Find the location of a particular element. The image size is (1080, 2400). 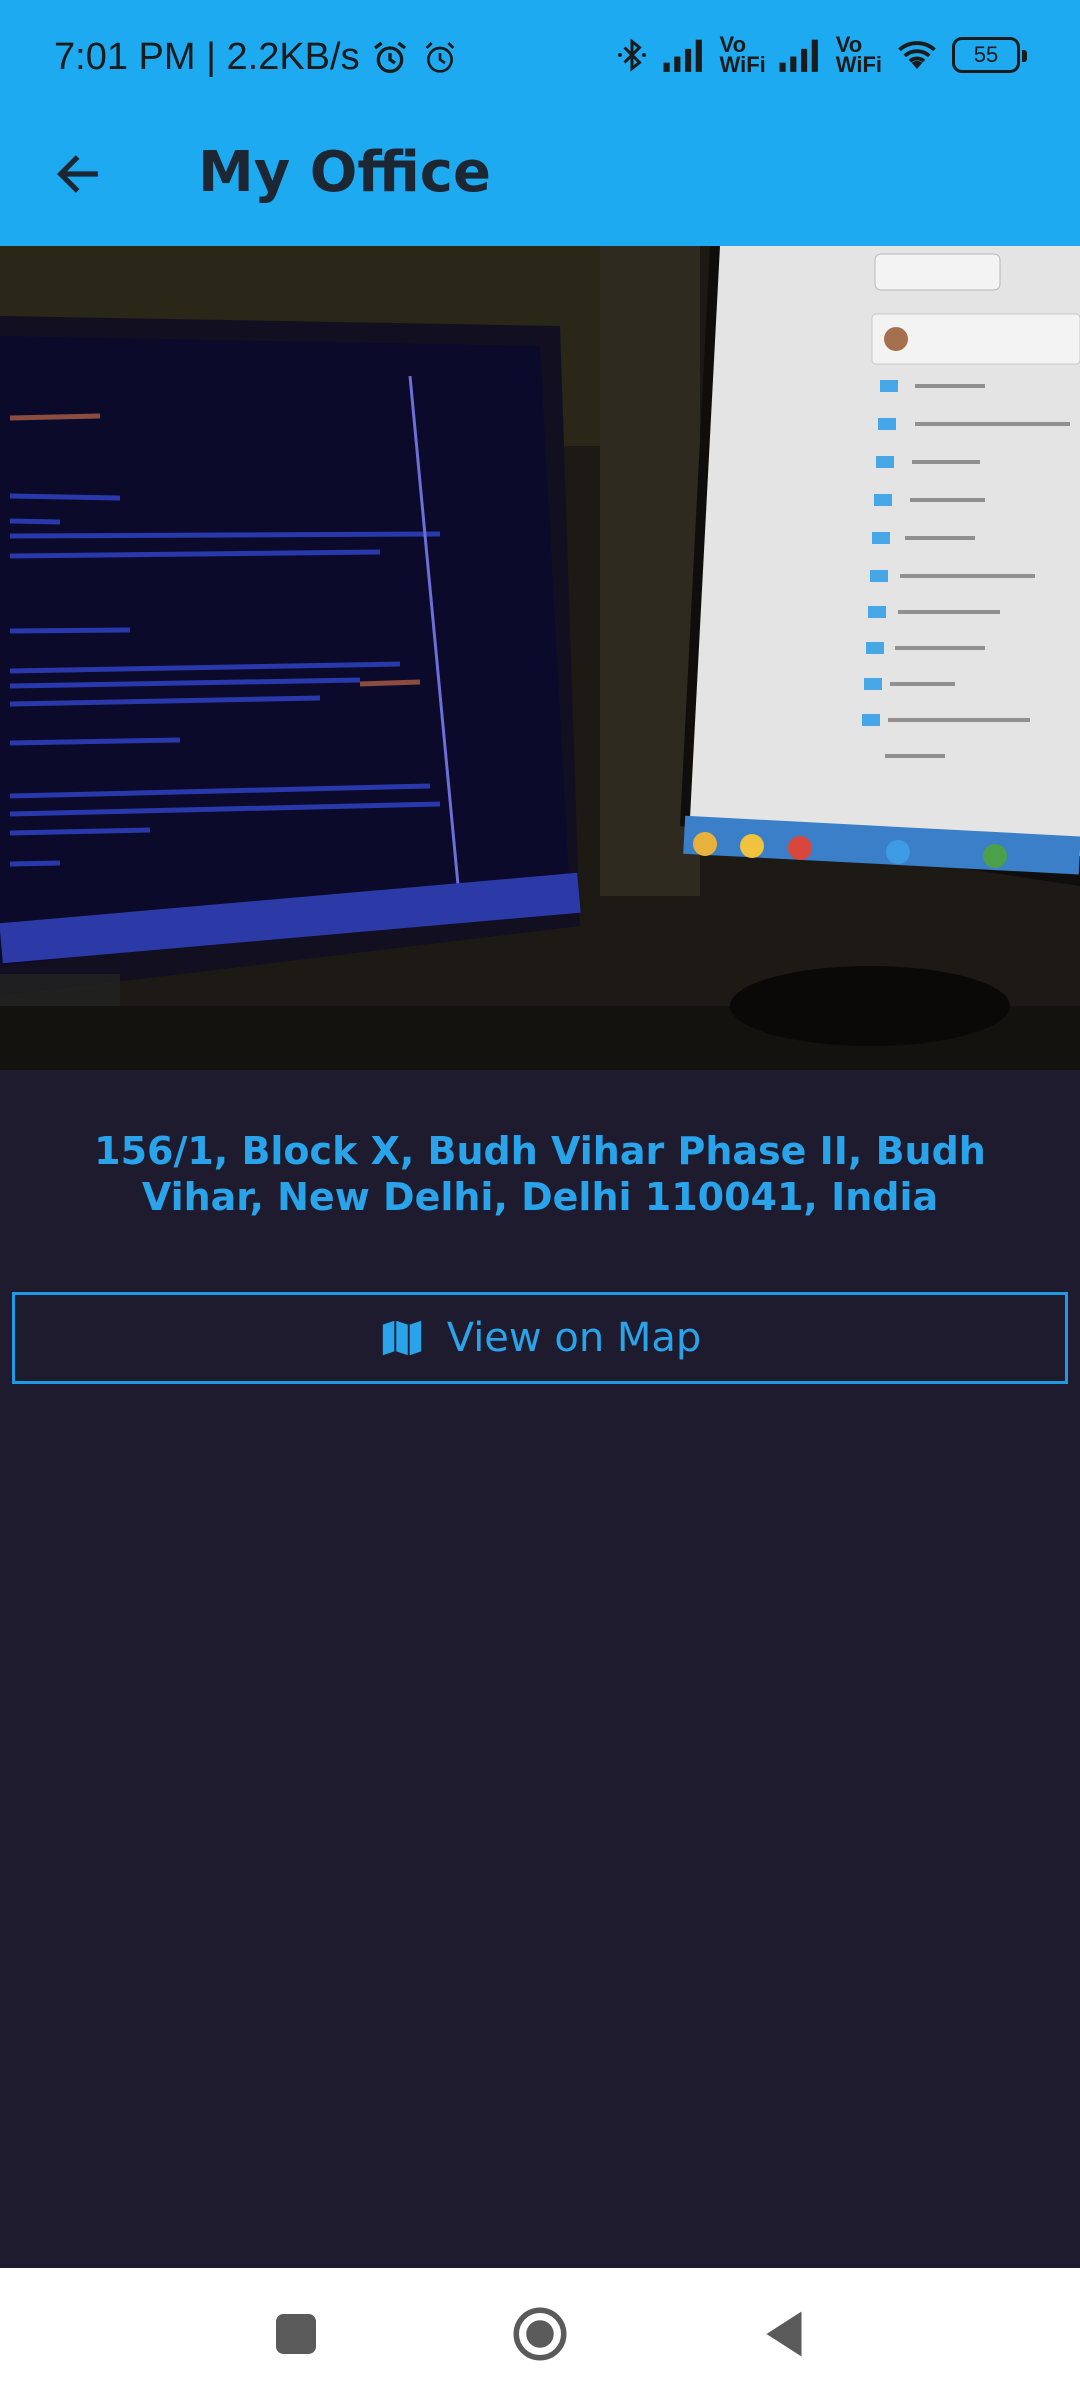

map-icon is located at coordinates (401, 1338).